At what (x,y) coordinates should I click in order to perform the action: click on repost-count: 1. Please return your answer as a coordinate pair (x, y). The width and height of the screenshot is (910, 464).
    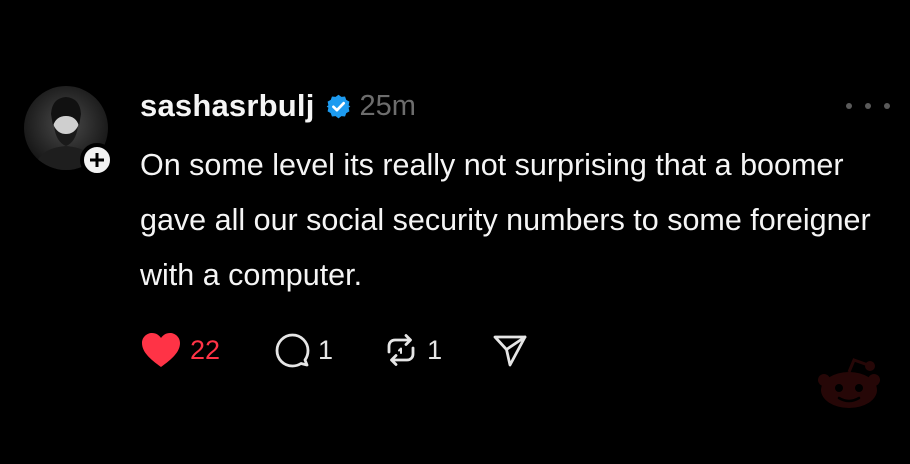
    Looking at the image, I should click on (435, 349).